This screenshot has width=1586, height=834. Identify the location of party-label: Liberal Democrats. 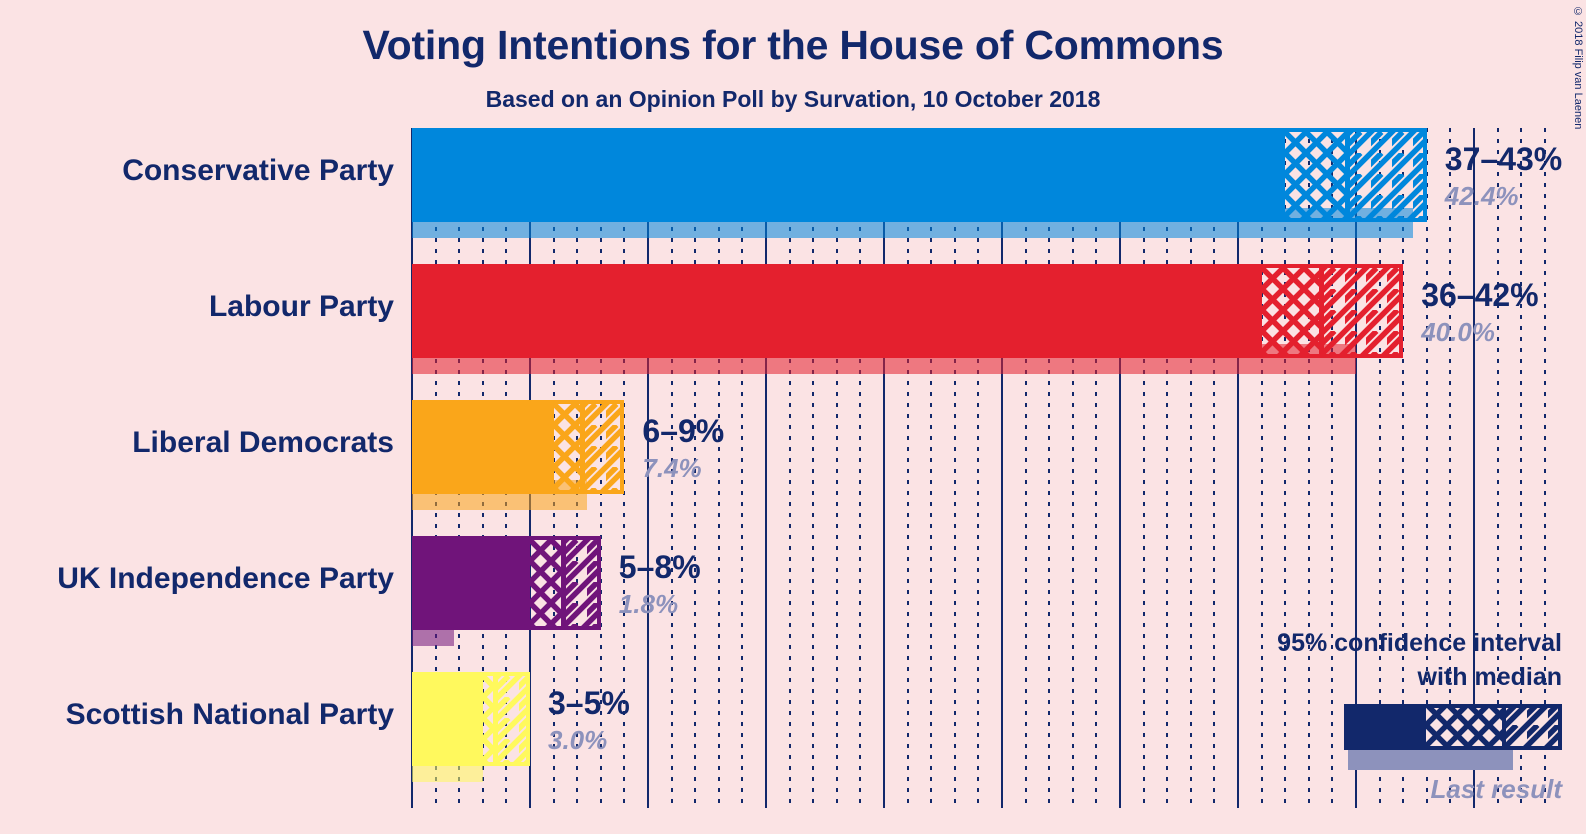
(263, 442).